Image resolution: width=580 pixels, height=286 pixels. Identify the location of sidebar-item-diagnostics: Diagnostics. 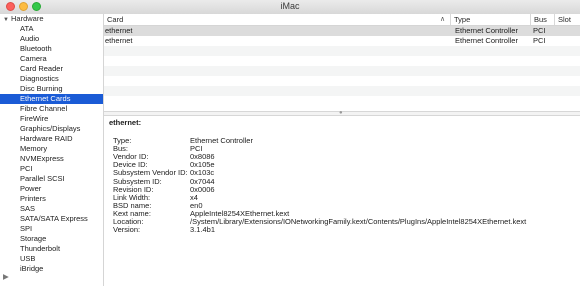
(51, 79).